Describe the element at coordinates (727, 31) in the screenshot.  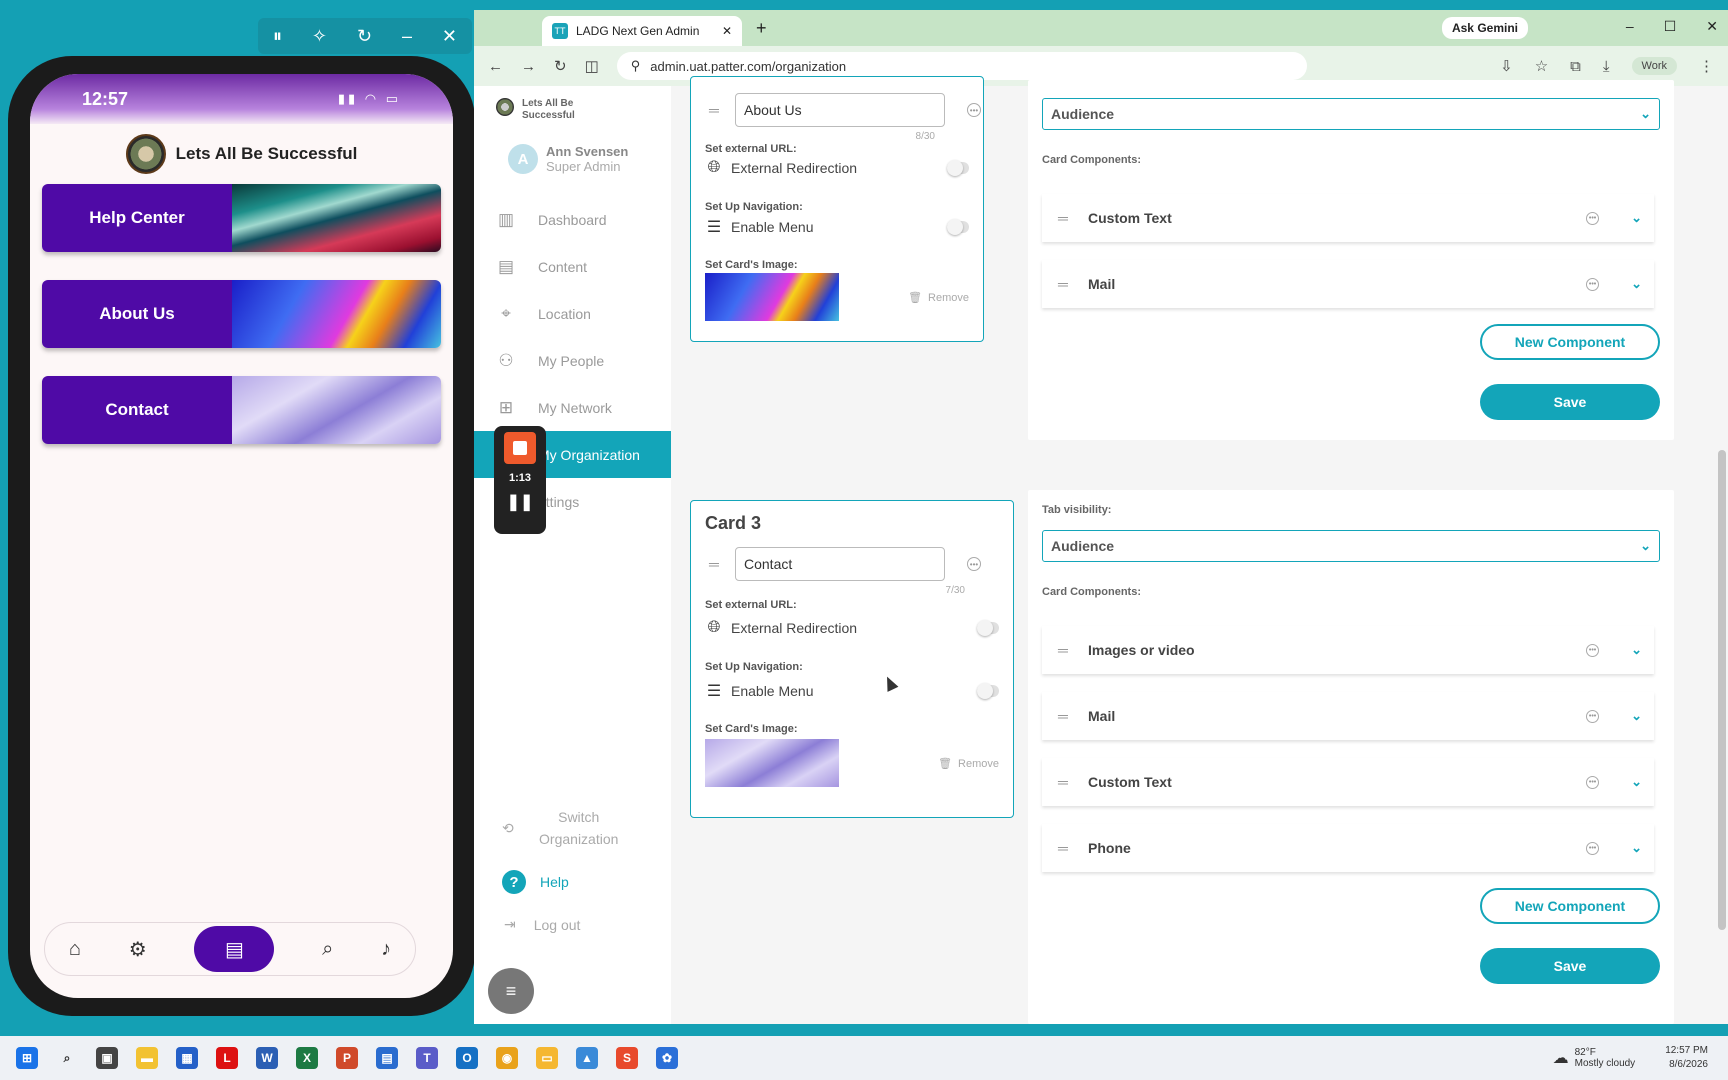
I see `tab-close-icon: ✕` at that location.